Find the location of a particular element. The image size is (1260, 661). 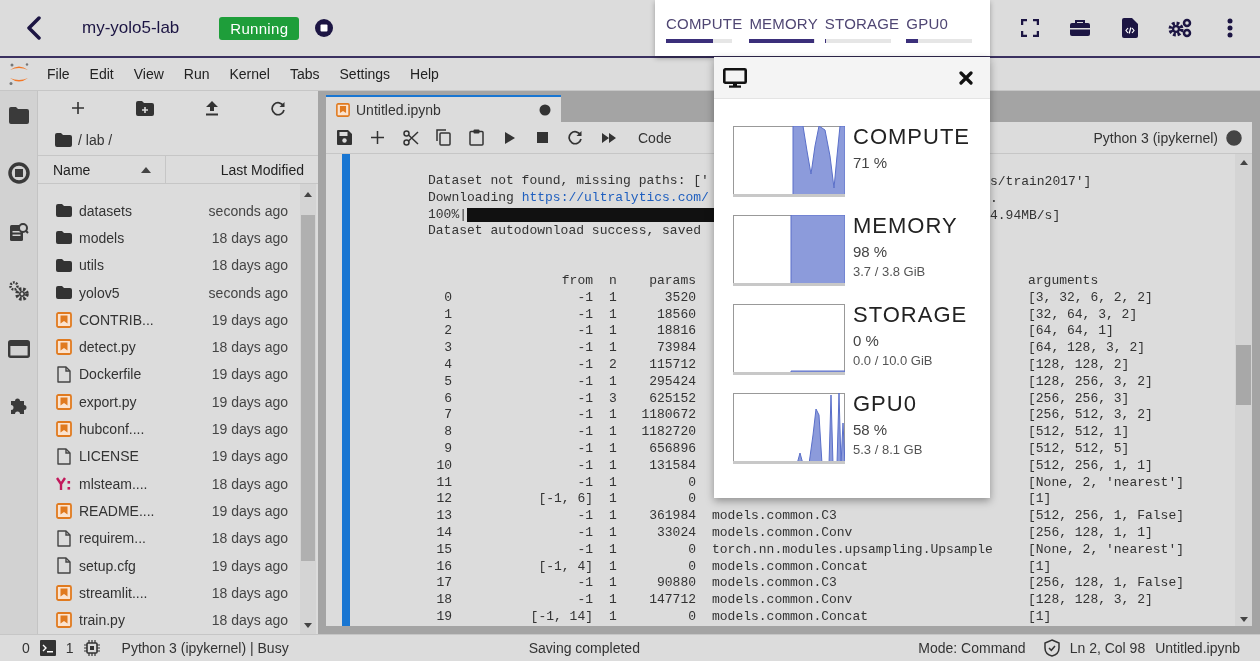

clipboard-search-icon is located at coordinates (18, 232).